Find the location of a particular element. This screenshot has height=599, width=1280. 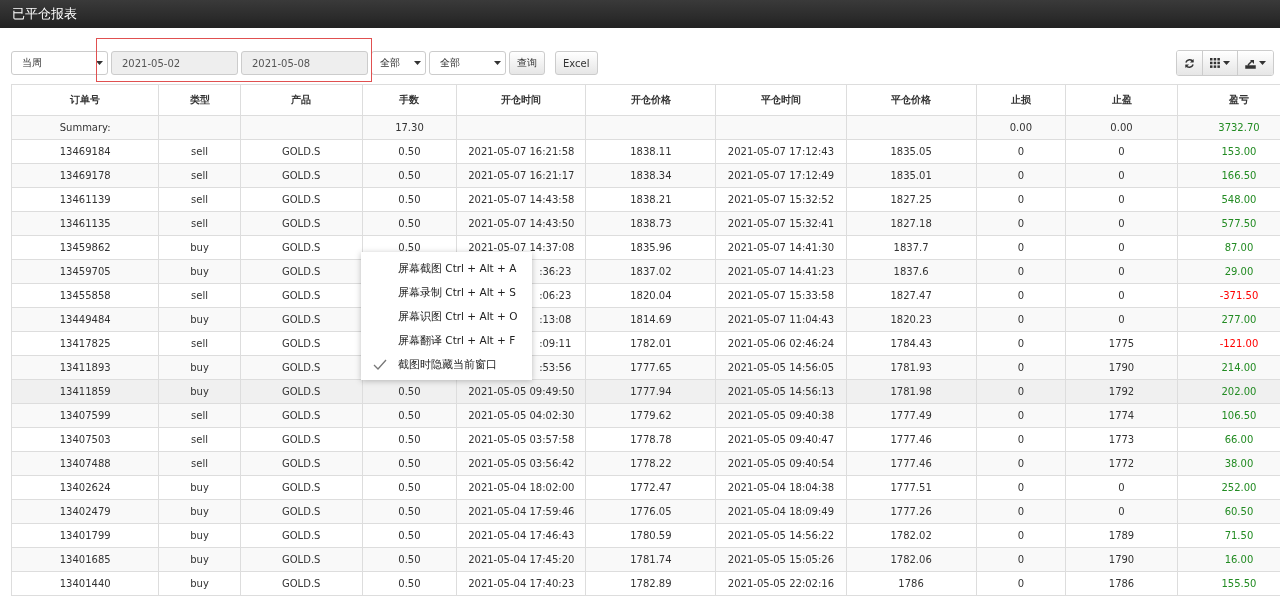

table-cell: 1778.78 is located at coordinates (650, 439).